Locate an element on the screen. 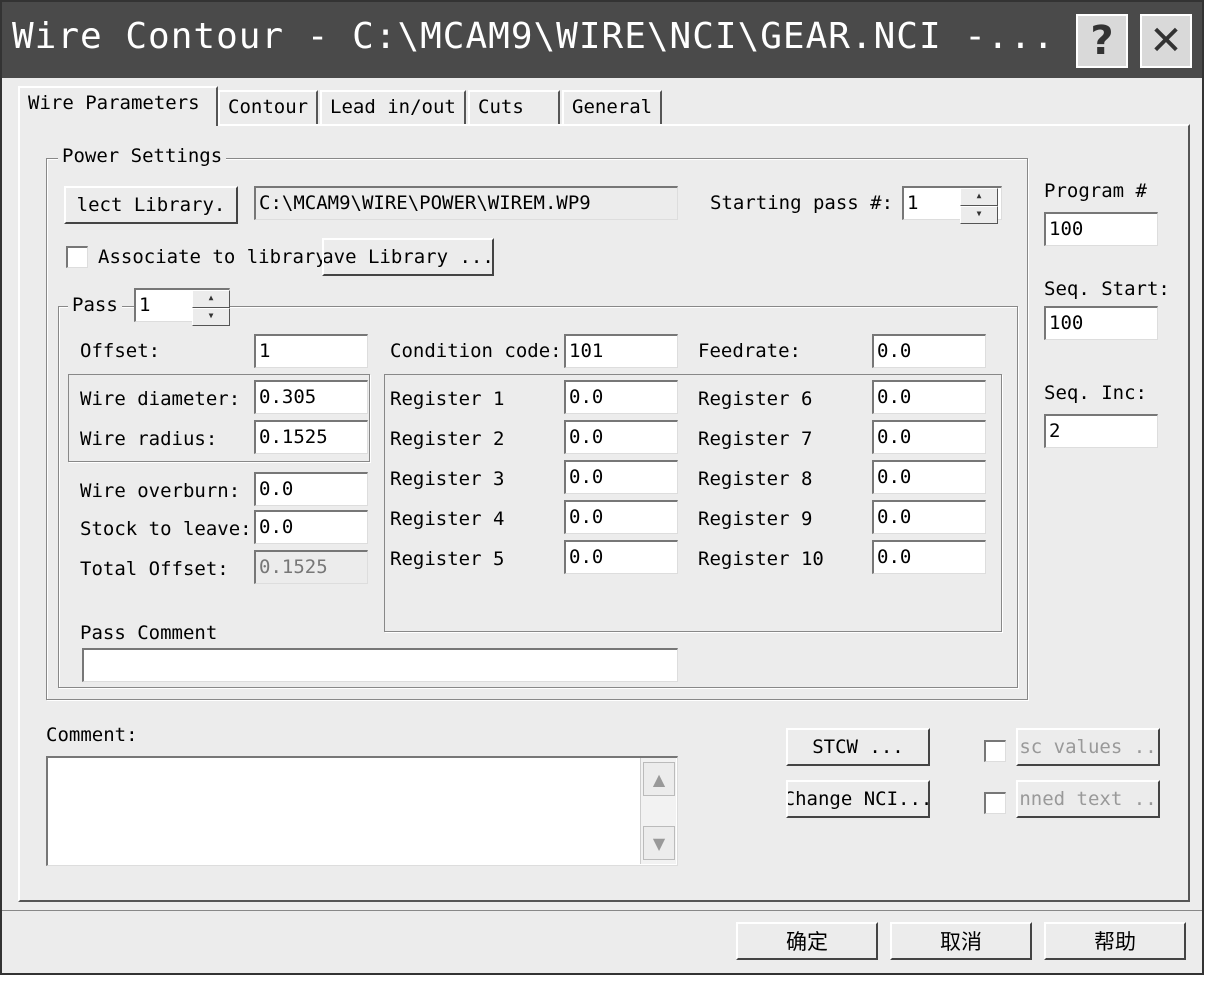 Image resolution: width=1206 pixels, height=981 pixels. seq-start-label: Seq. Start: is located at coordinates (1107, 289).